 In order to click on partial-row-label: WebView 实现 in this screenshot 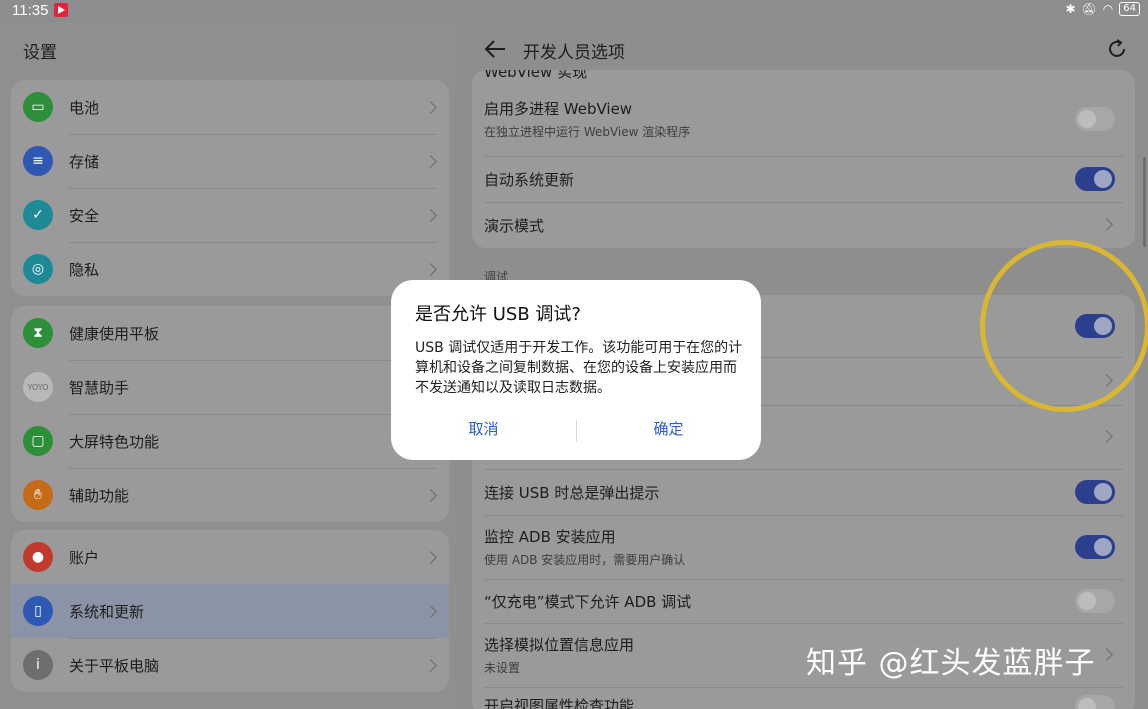, I will do `click(536, 75)`.